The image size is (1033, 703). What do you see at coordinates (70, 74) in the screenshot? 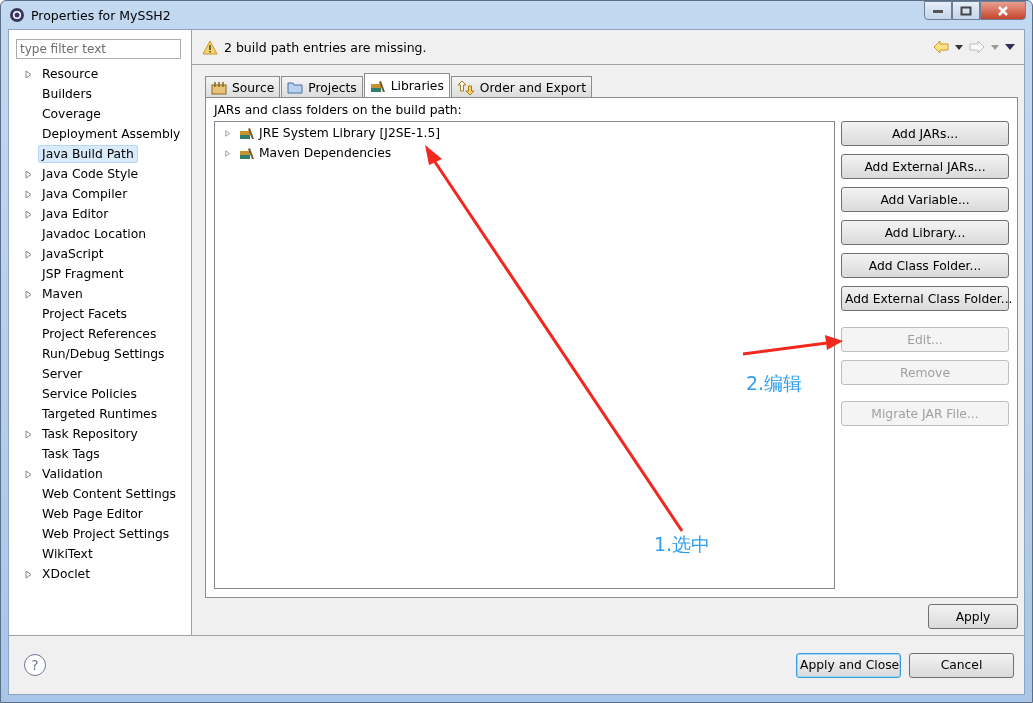
I see `sidebar-item: Resource` at bounding box center [70, 74].